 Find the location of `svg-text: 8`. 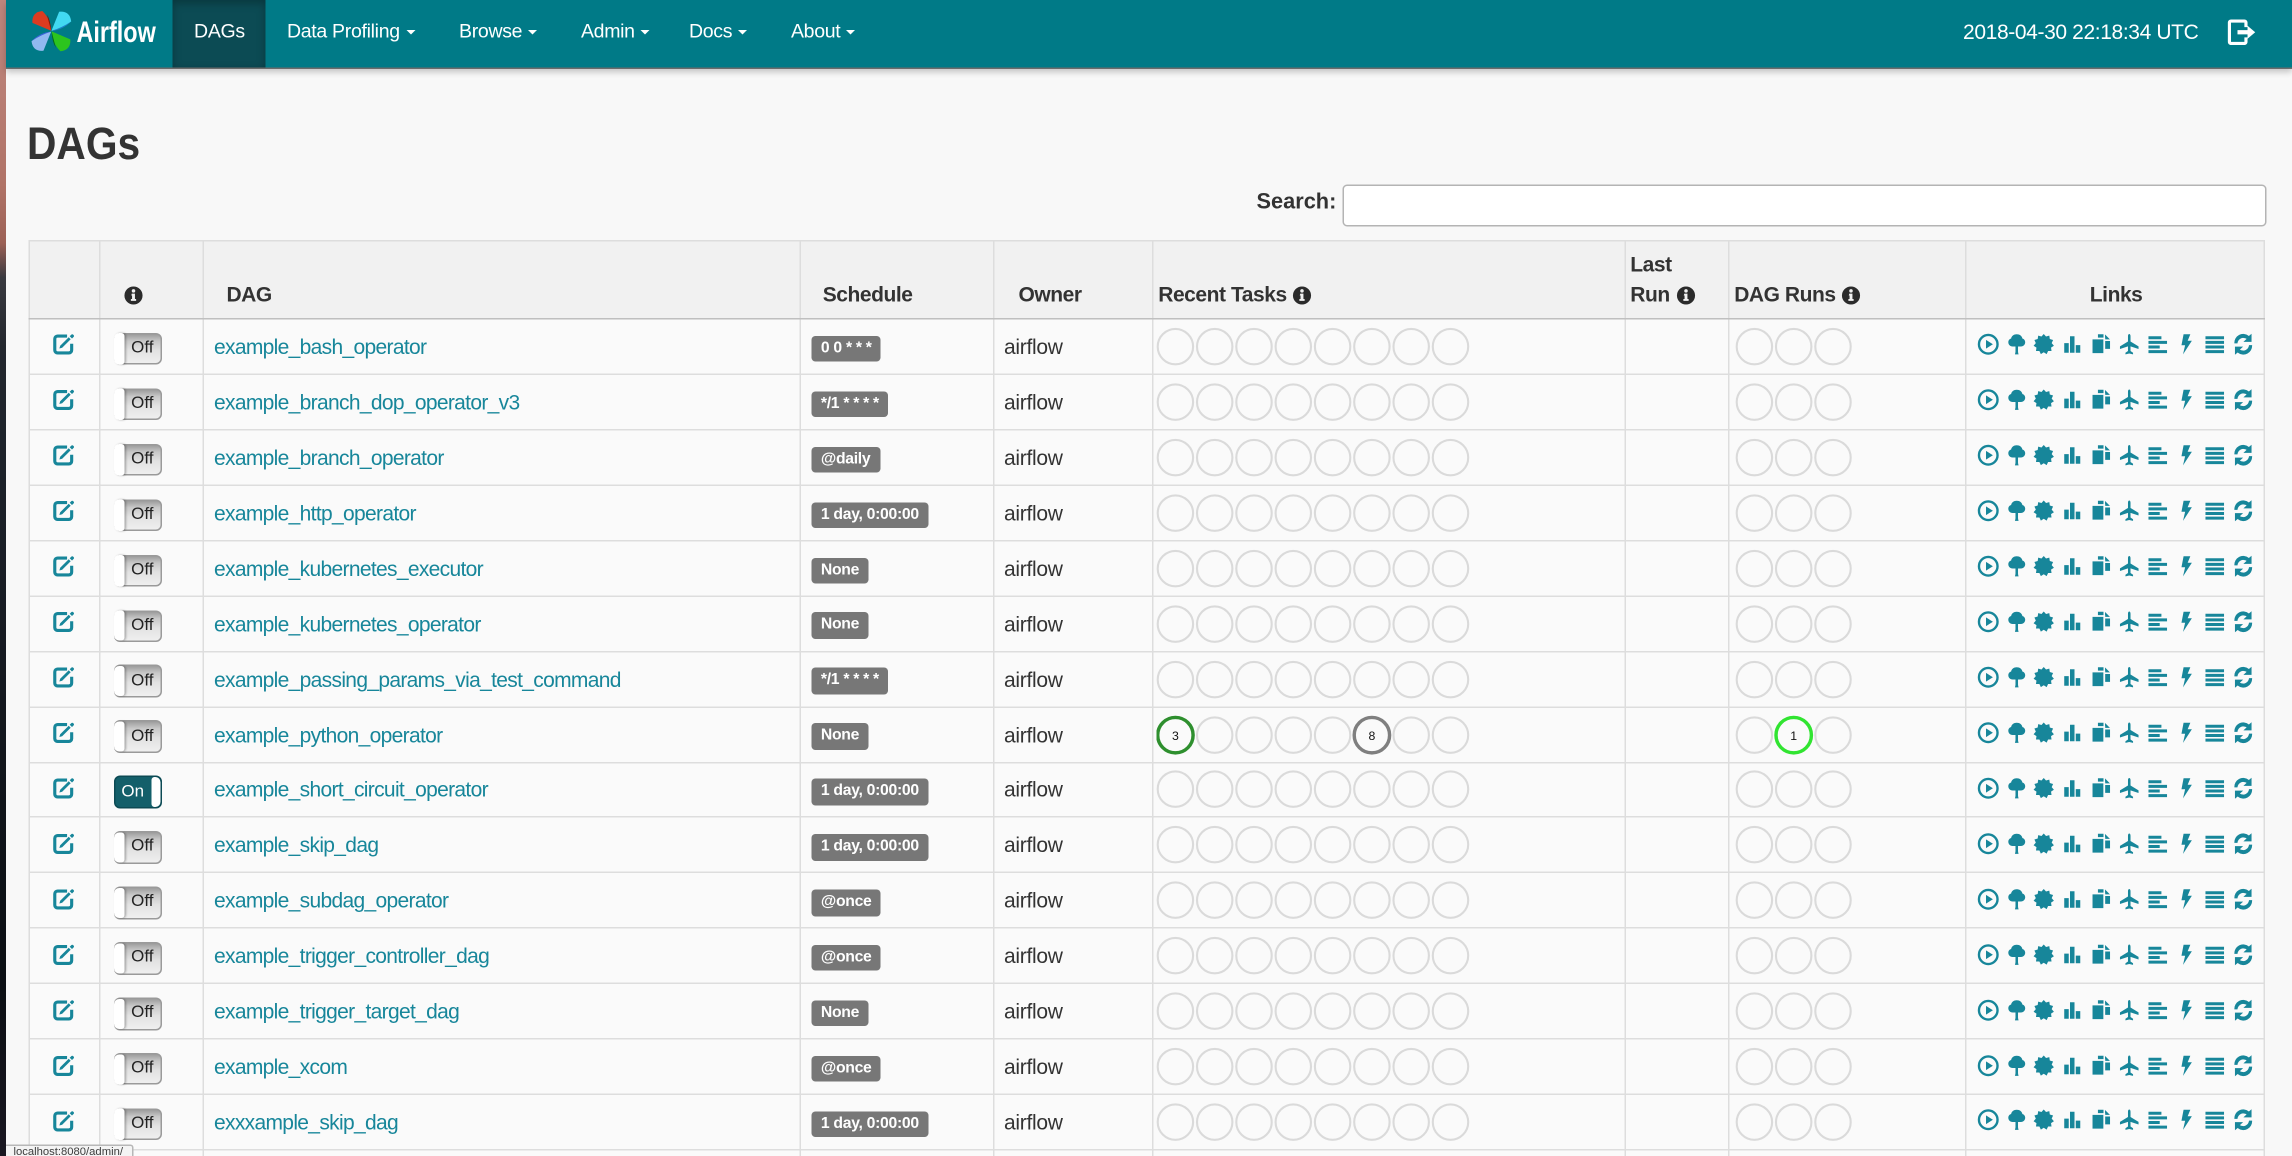

svg-text: 8 is located at coordinates (1371, 735).